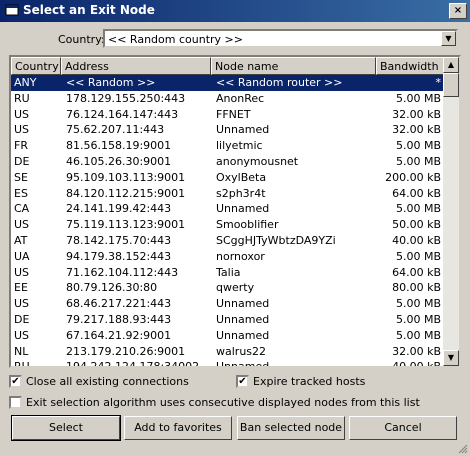 The height and width of the screenshot is (456, 470). I want to click on table-row: RU 178.129.155.250:443 AnonRec 5.00 MB, so click(228, 99).